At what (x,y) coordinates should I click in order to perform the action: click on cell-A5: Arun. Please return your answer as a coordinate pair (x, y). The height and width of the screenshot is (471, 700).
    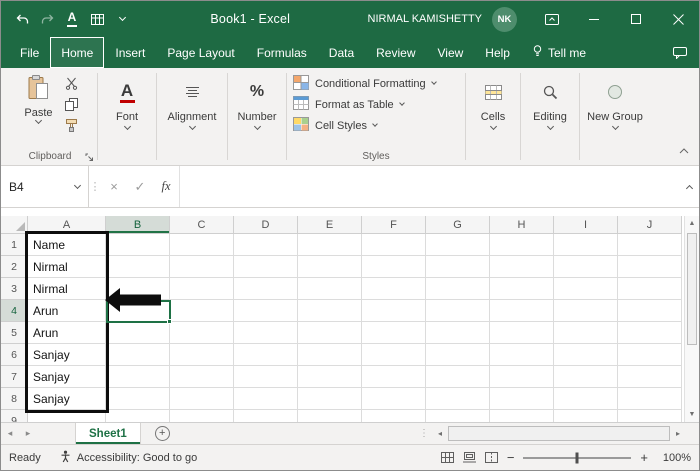
    Looking at the image, I should click on (67, 333).